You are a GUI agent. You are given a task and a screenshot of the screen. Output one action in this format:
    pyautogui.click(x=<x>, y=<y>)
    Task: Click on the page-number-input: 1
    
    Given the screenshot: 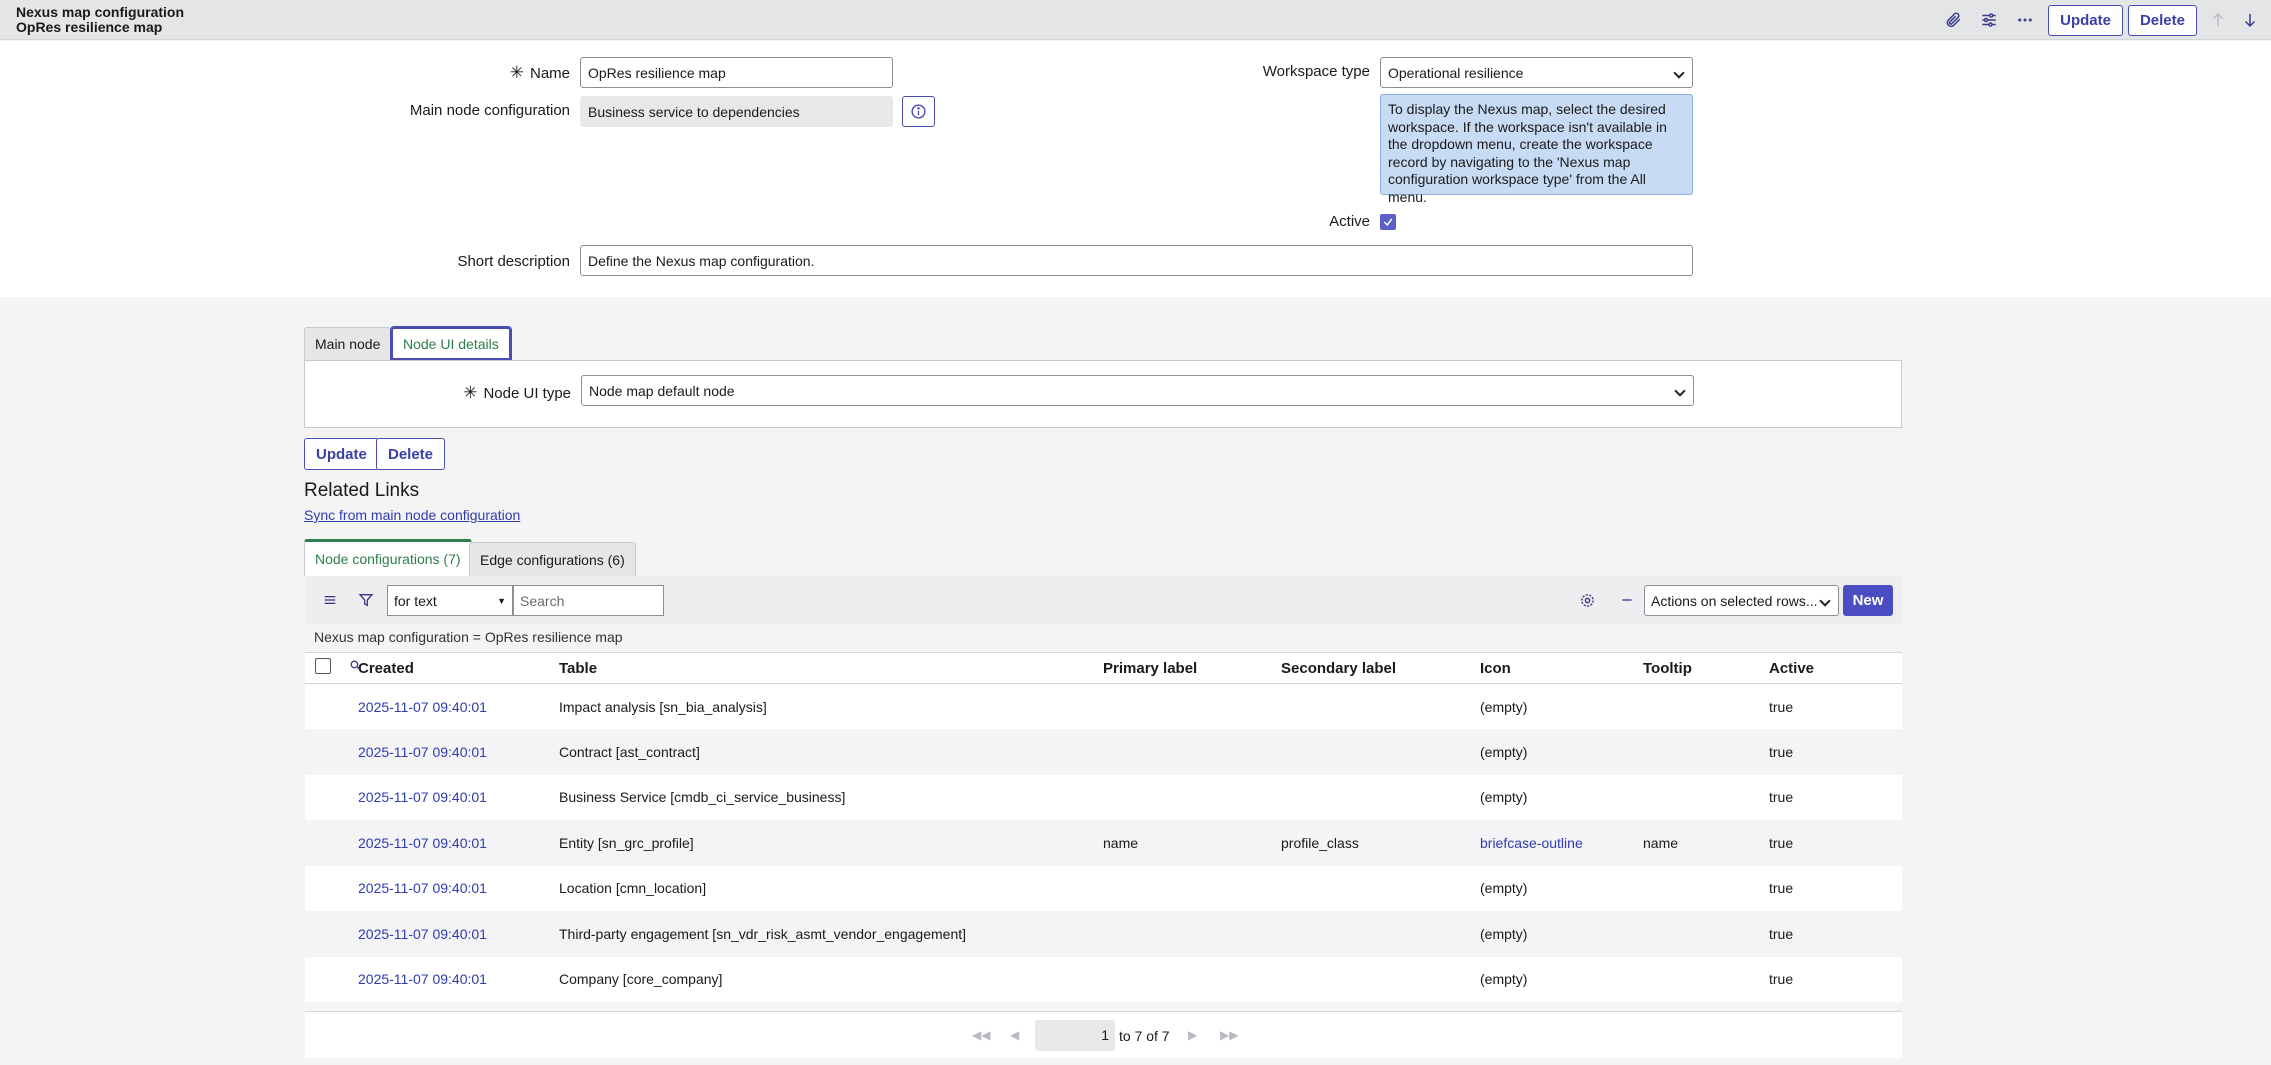 What is the action you would take?
    pyautogui.click(x=1075, y=1035)
    